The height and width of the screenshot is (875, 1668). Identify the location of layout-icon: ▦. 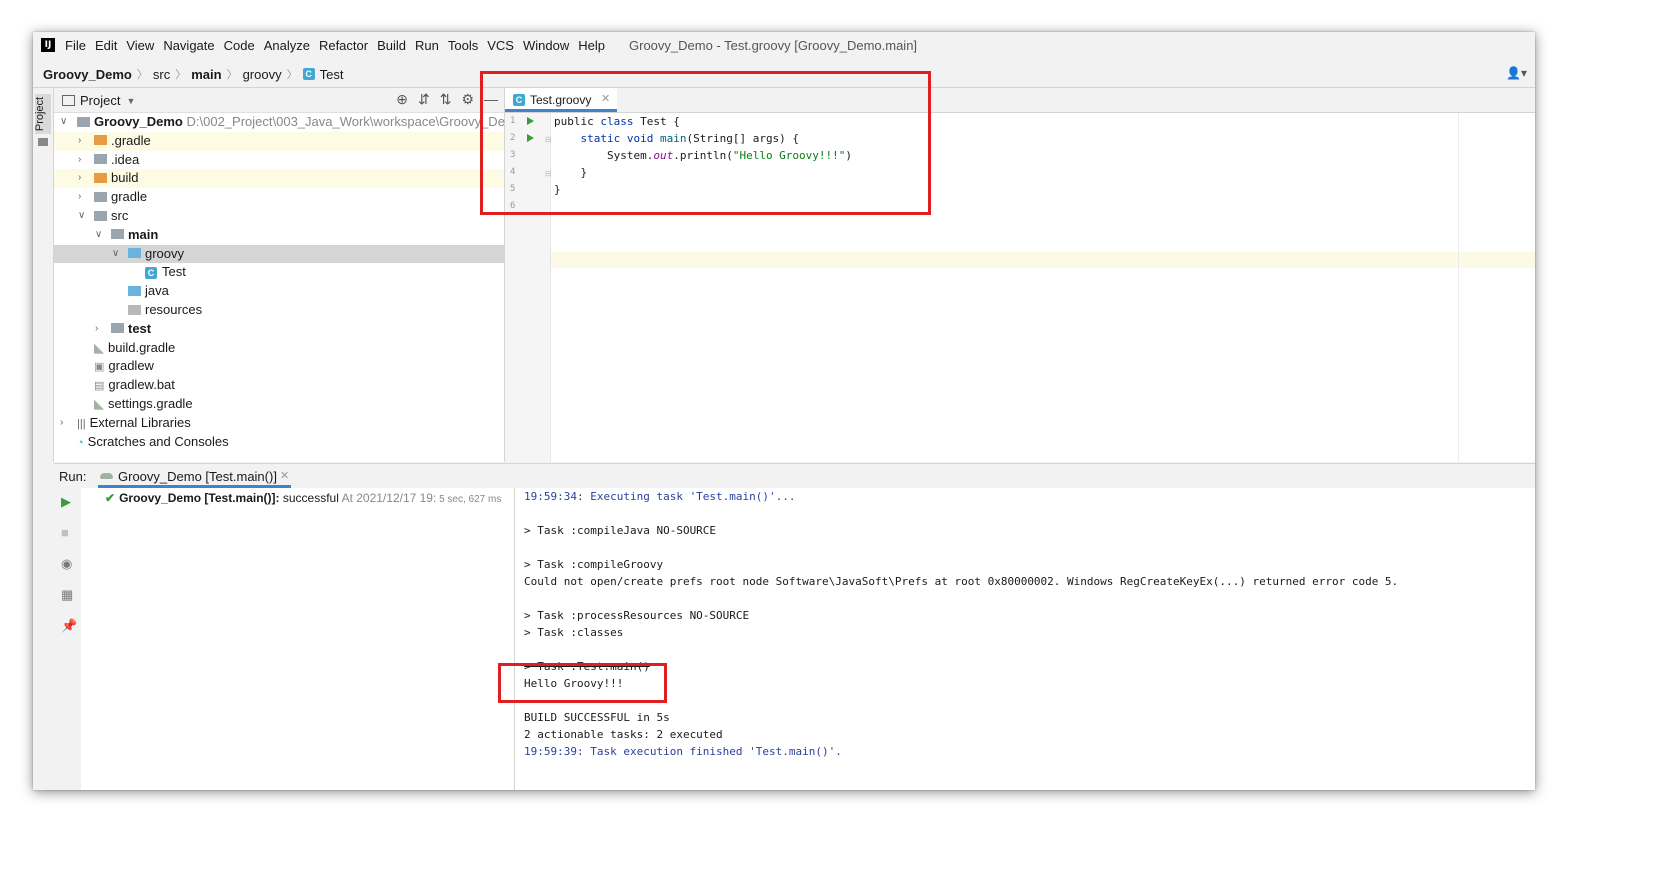
(67, 595).